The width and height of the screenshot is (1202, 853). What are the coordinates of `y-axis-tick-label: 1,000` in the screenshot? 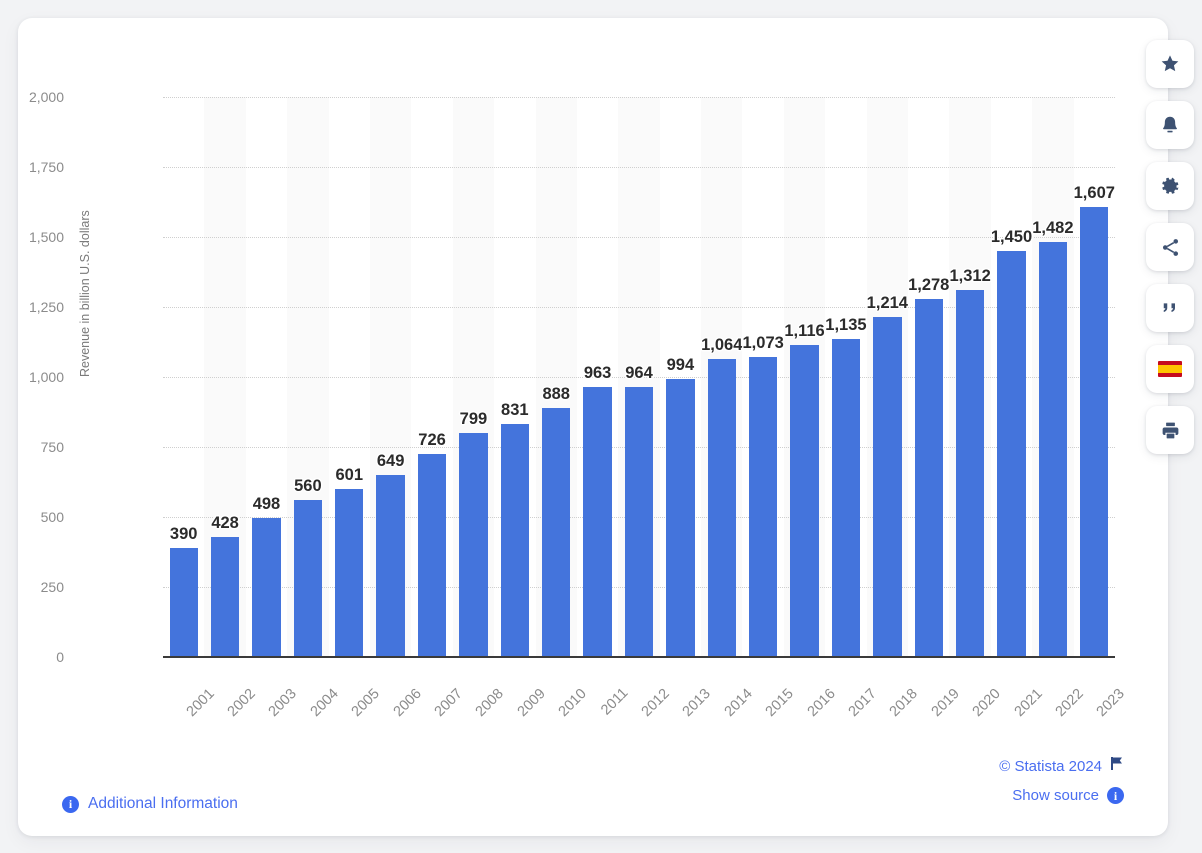 It's located at (46, 377).